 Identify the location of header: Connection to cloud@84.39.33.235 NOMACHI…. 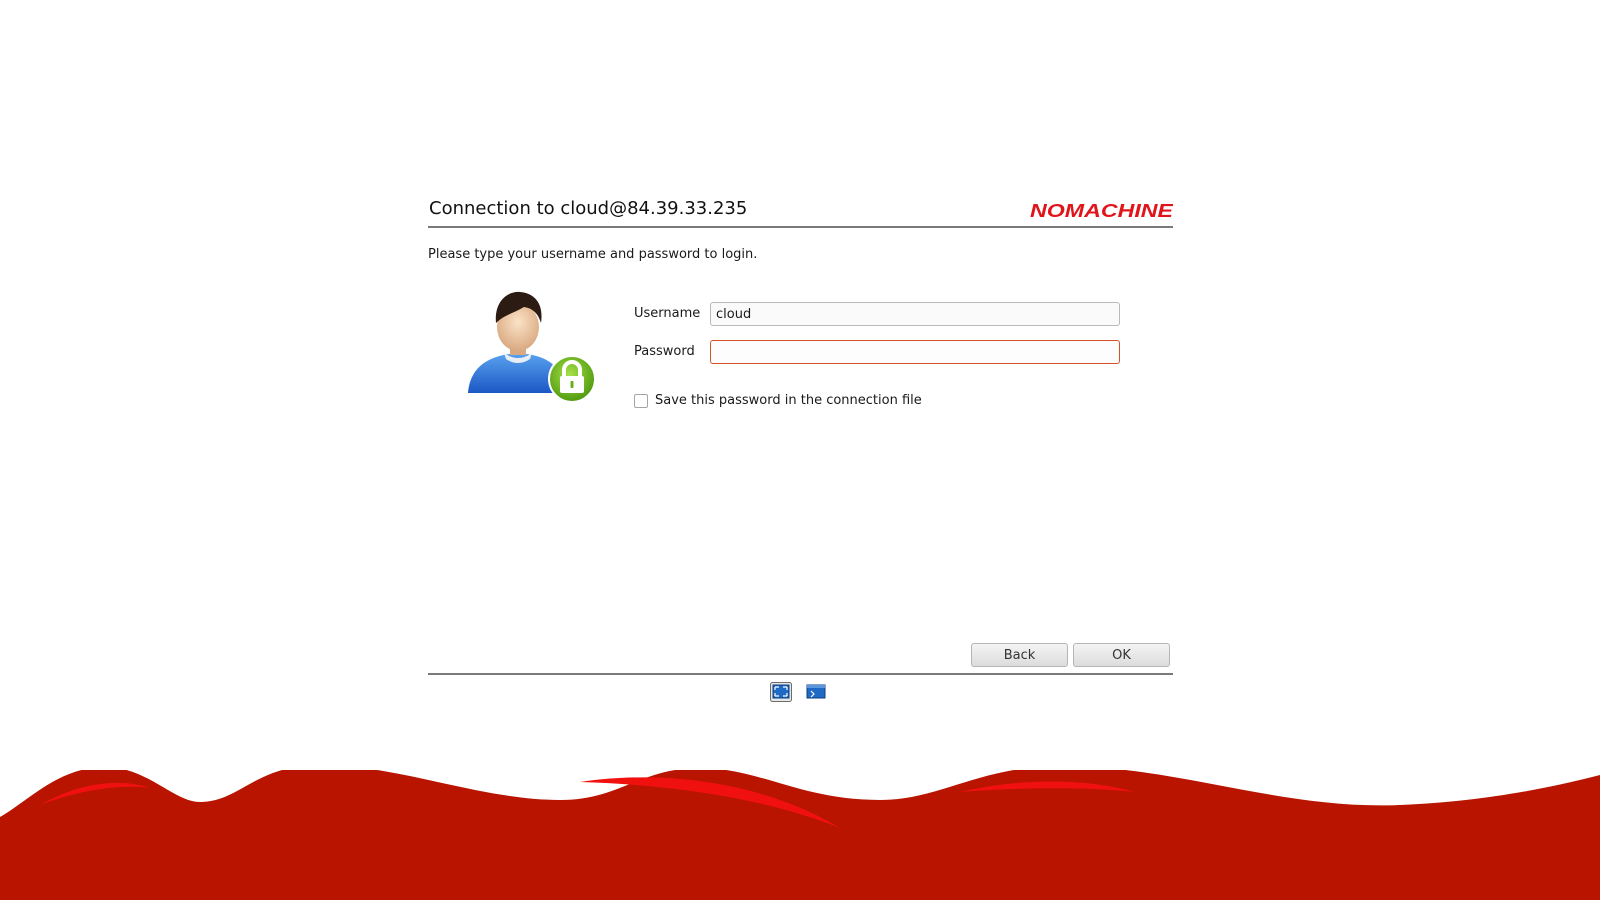
(800, 207).